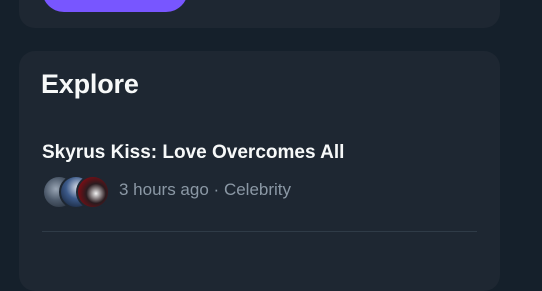  I want to click on explore-item-time: 3 hours ago, so click(164, 189).